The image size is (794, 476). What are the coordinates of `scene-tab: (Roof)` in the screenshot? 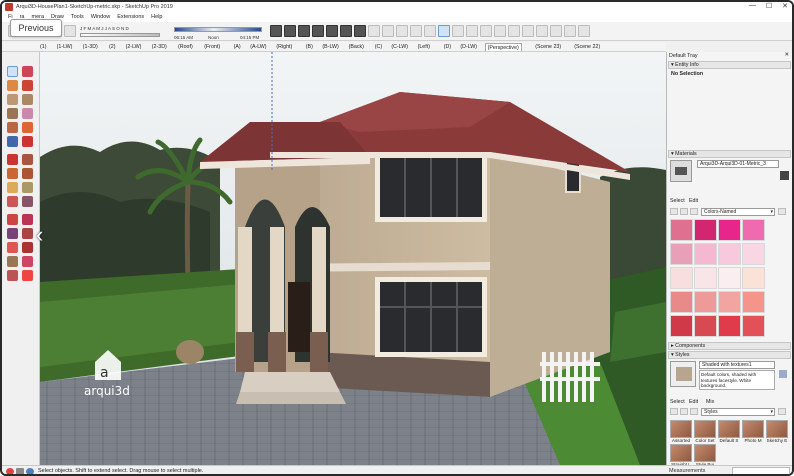 It's located at (185, 47).